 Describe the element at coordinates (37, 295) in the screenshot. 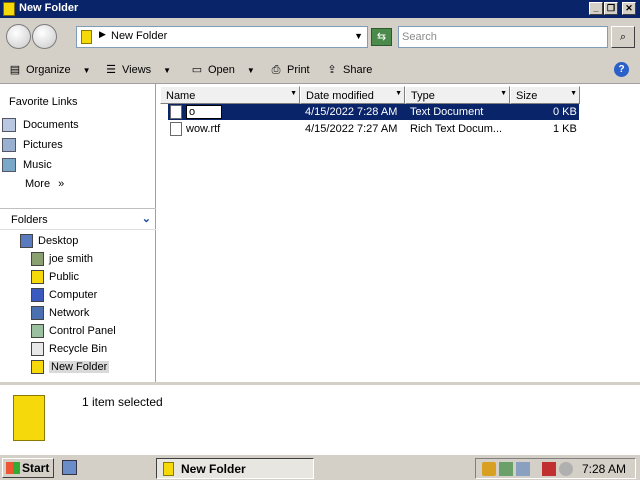

I see `computer-icon` at that location.